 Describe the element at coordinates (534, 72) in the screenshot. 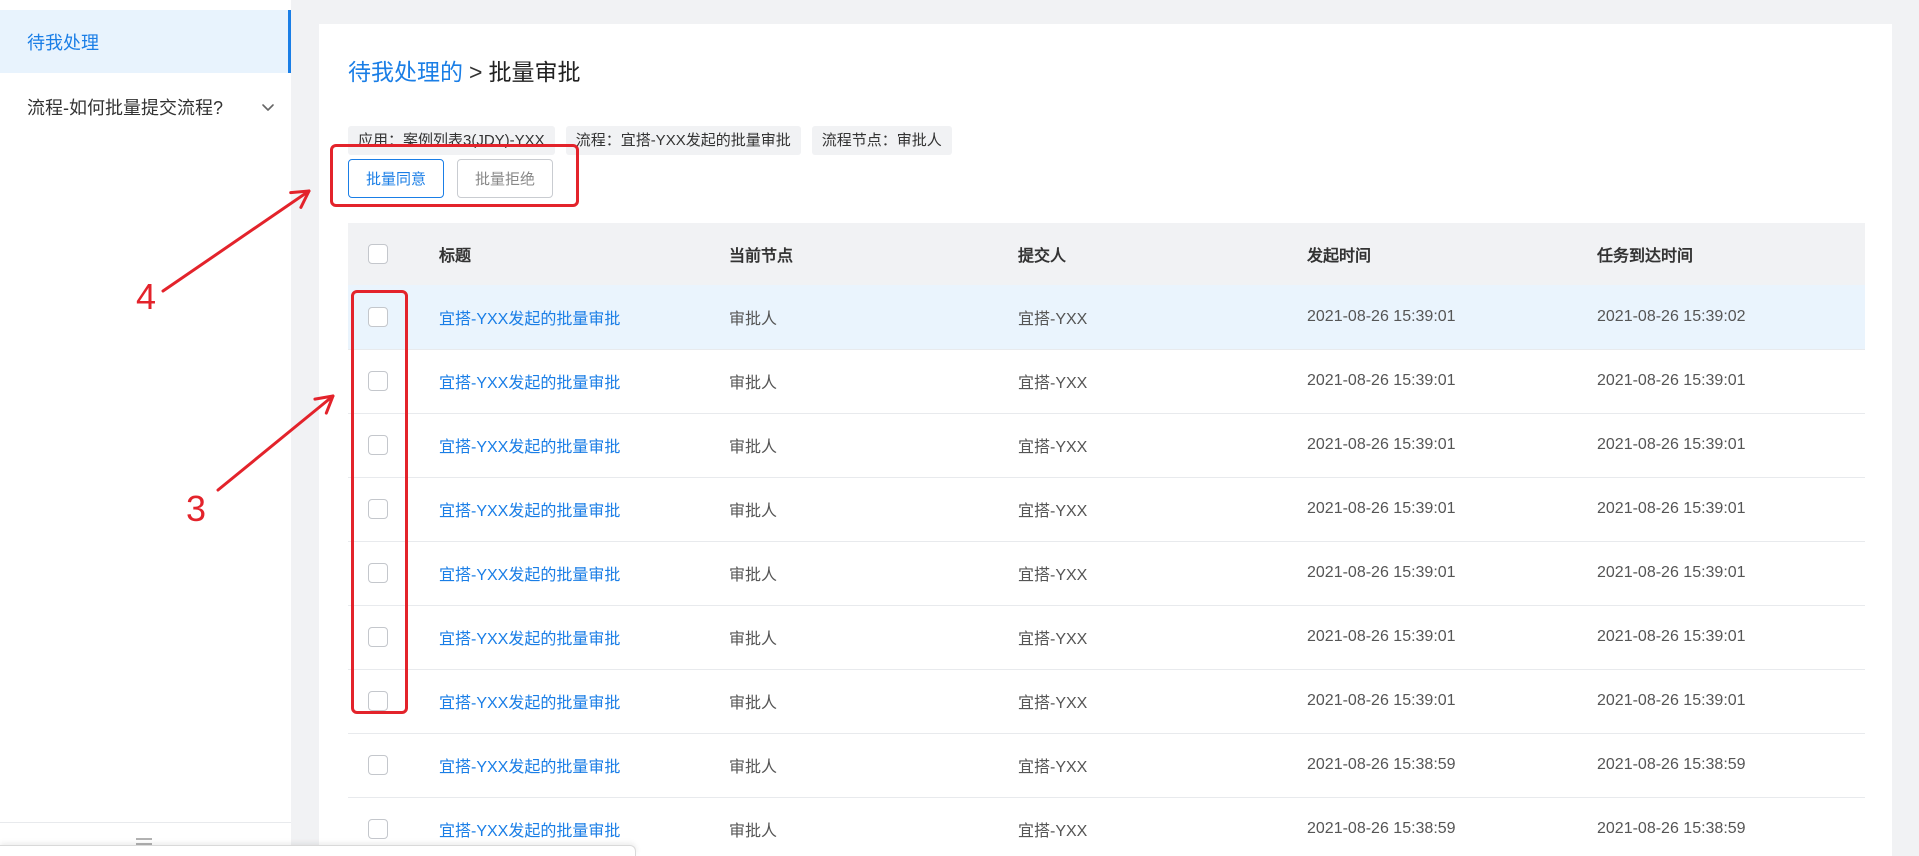

I see `page-title: 批量审批` at that location.